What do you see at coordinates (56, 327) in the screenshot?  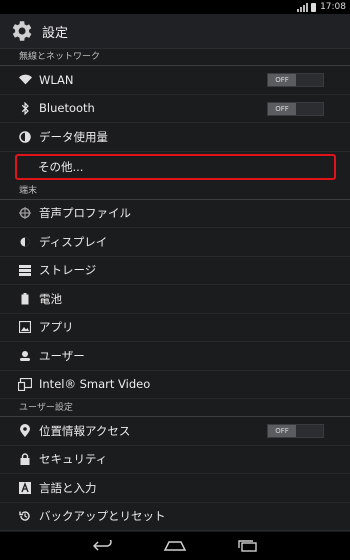 I see `settings-item-label: アプリ` at bounding box center [56, 327].